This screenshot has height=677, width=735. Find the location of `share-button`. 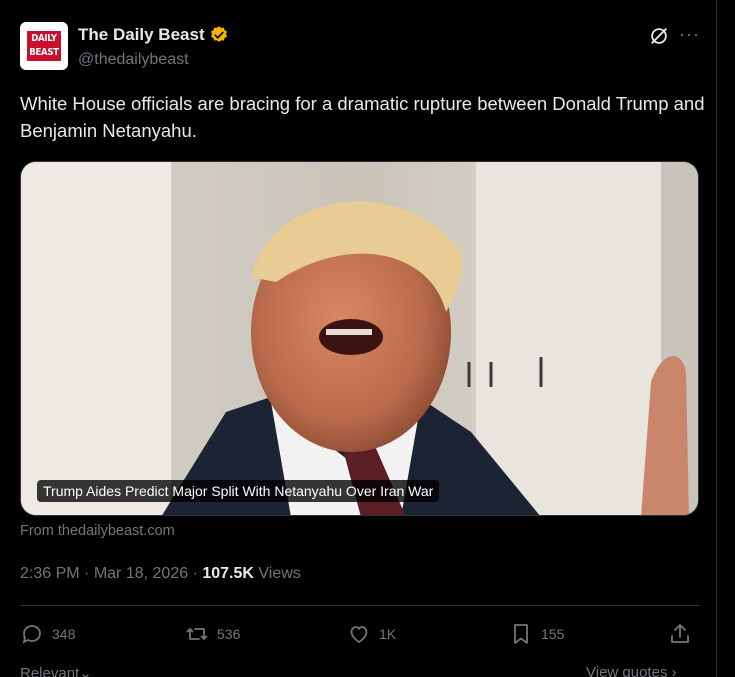

share-button is located at coordinates (684, 634).